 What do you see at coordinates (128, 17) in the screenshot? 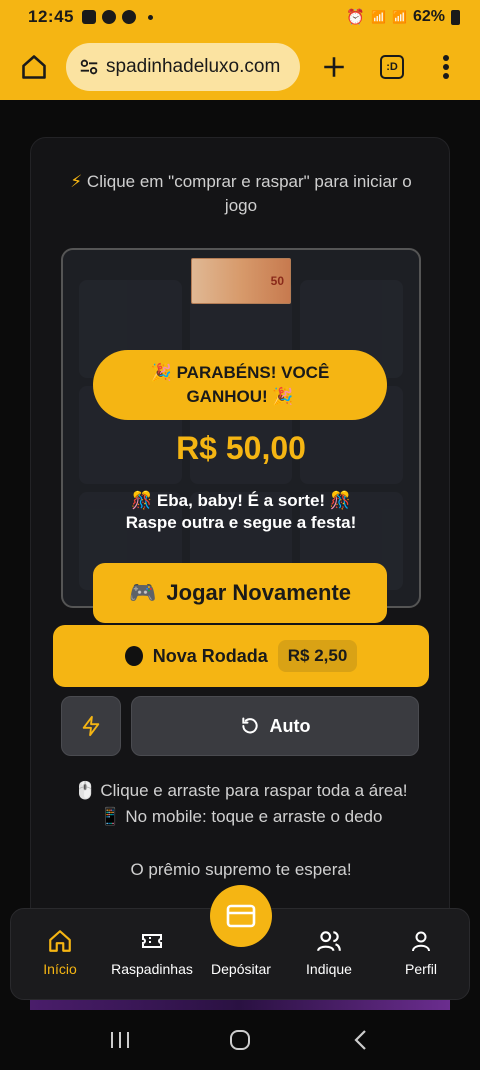
I see `facebook-icon` at bounding box center [128, 17].